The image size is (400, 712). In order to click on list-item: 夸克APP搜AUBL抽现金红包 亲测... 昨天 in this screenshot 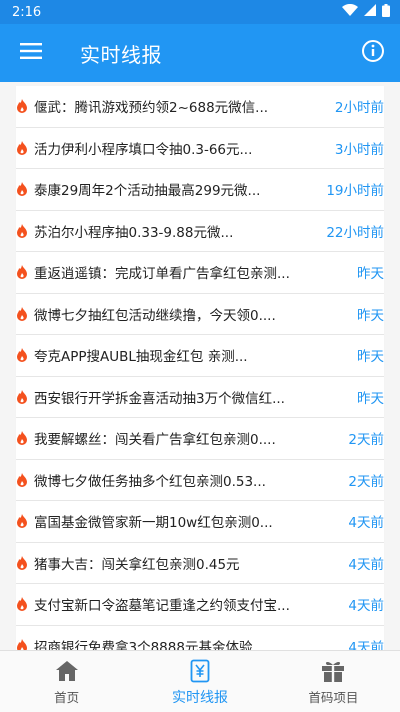, I will do `click(200, 356)`.